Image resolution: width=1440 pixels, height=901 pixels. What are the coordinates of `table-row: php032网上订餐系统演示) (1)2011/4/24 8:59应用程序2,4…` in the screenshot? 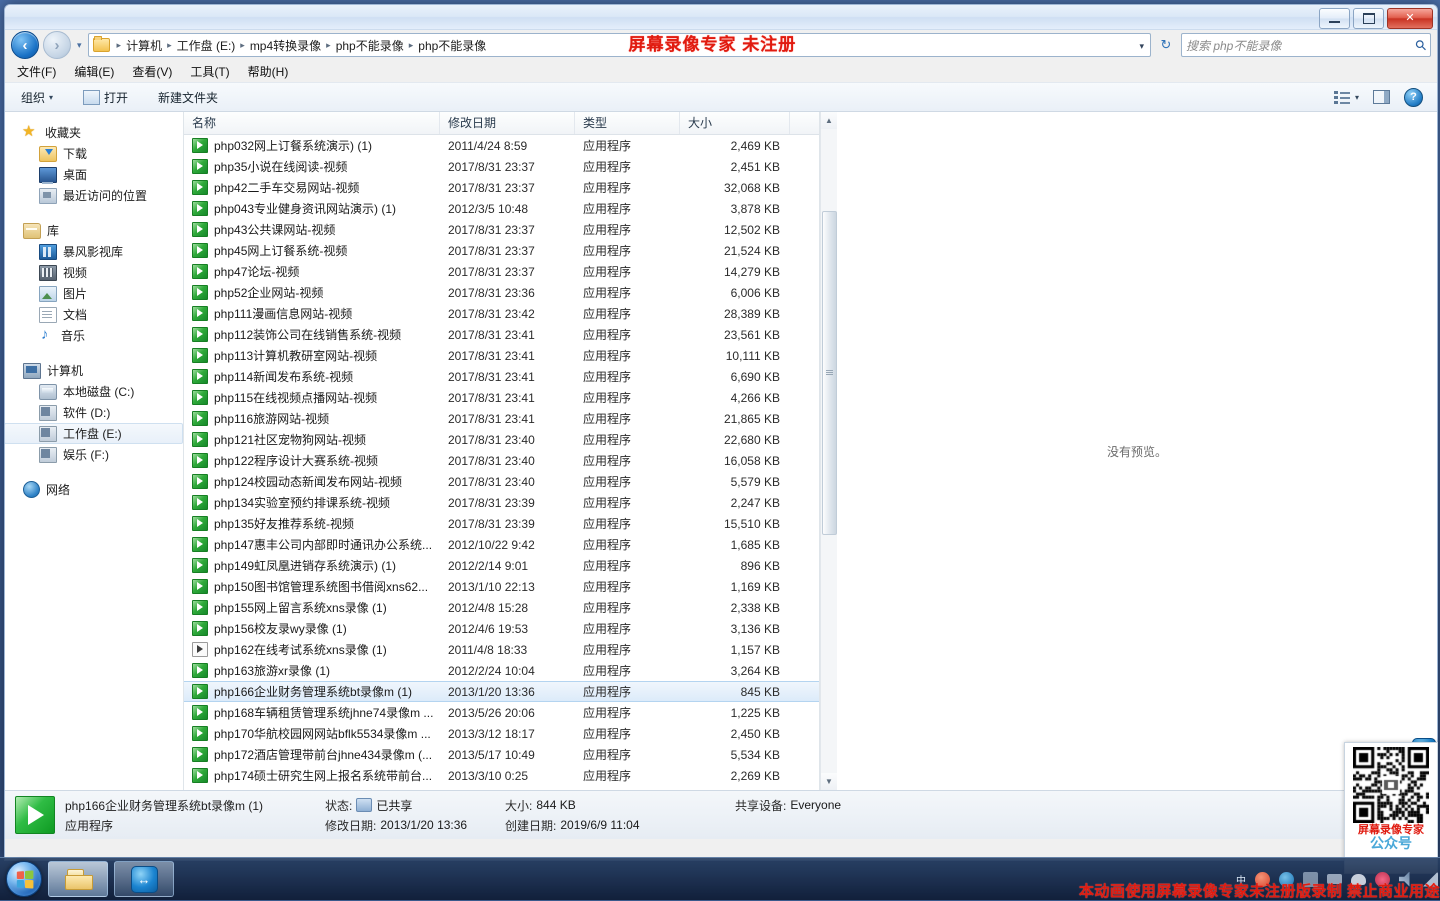 It's located at (501, 145).